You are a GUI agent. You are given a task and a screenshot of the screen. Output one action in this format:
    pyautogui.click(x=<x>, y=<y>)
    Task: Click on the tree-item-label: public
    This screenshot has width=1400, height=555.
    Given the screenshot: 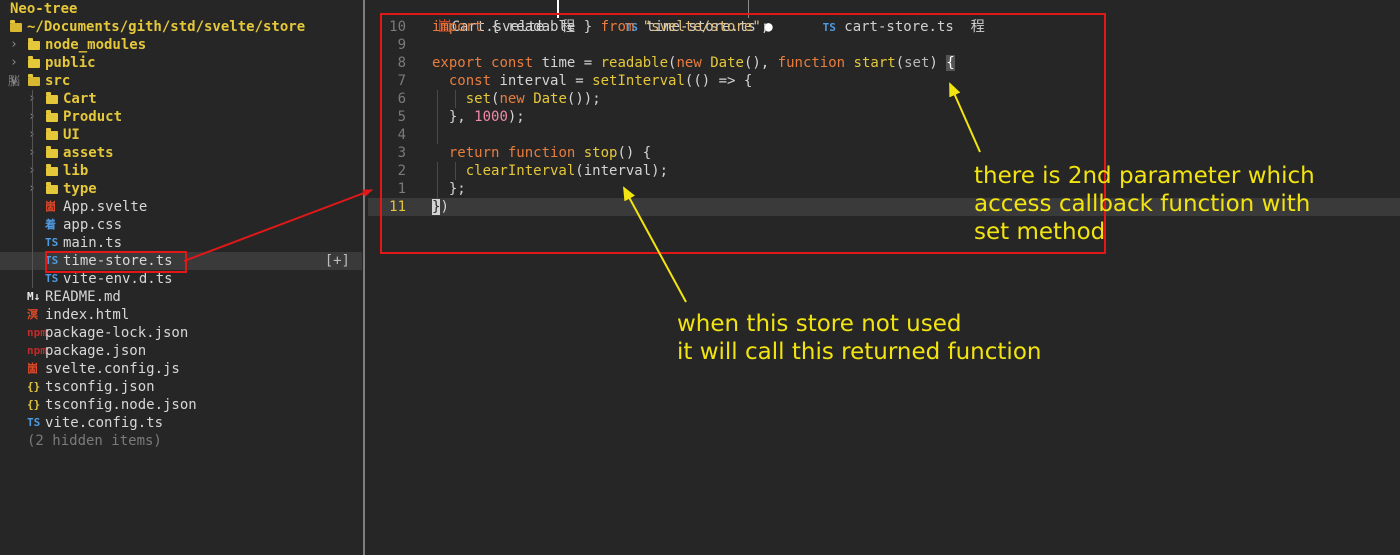 What is the action you would take?
    pyautogui.click(x=70, y=63)
    